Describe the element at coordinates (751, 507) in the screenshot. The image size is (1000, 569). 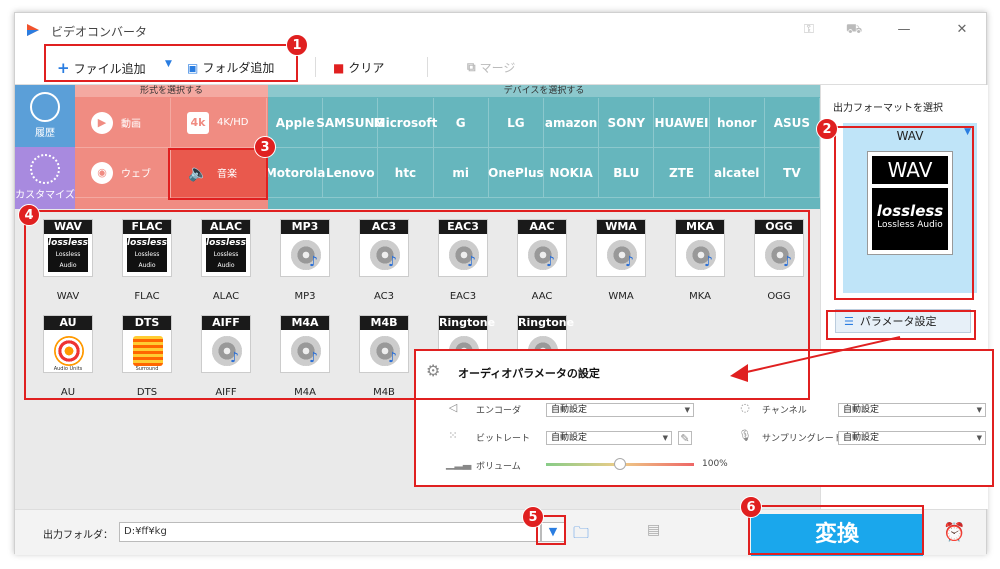
I see `step-badge: 6` at that location.